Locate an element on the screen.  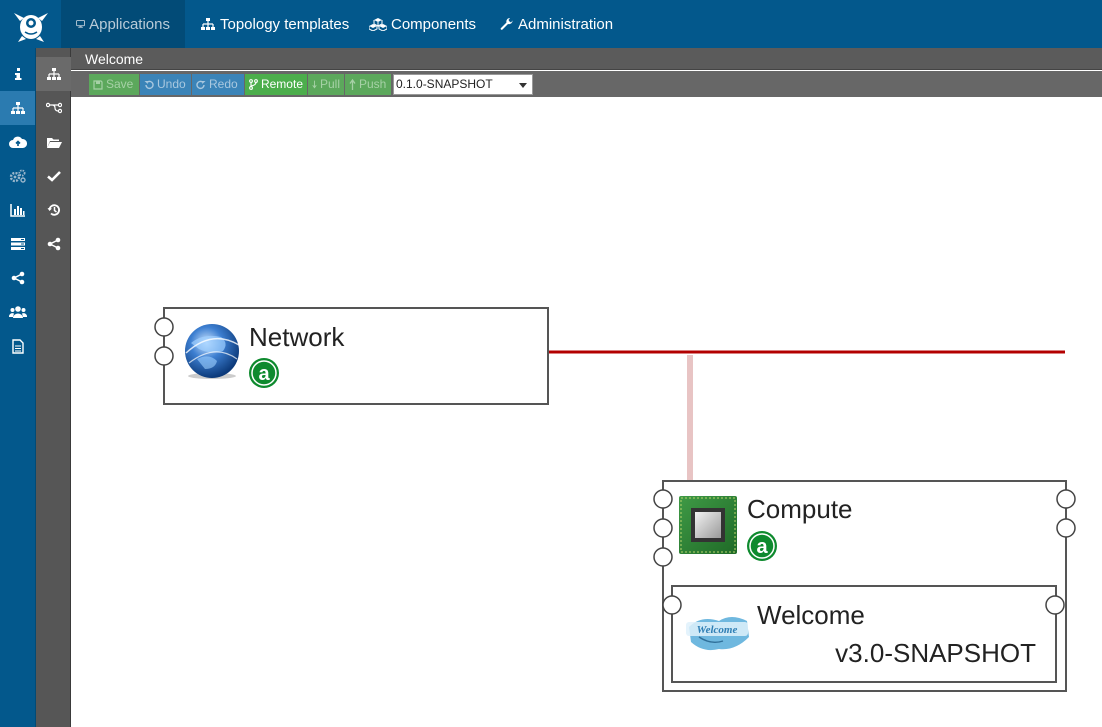
sidebar-topology-button is located at coordinates (17, 108).